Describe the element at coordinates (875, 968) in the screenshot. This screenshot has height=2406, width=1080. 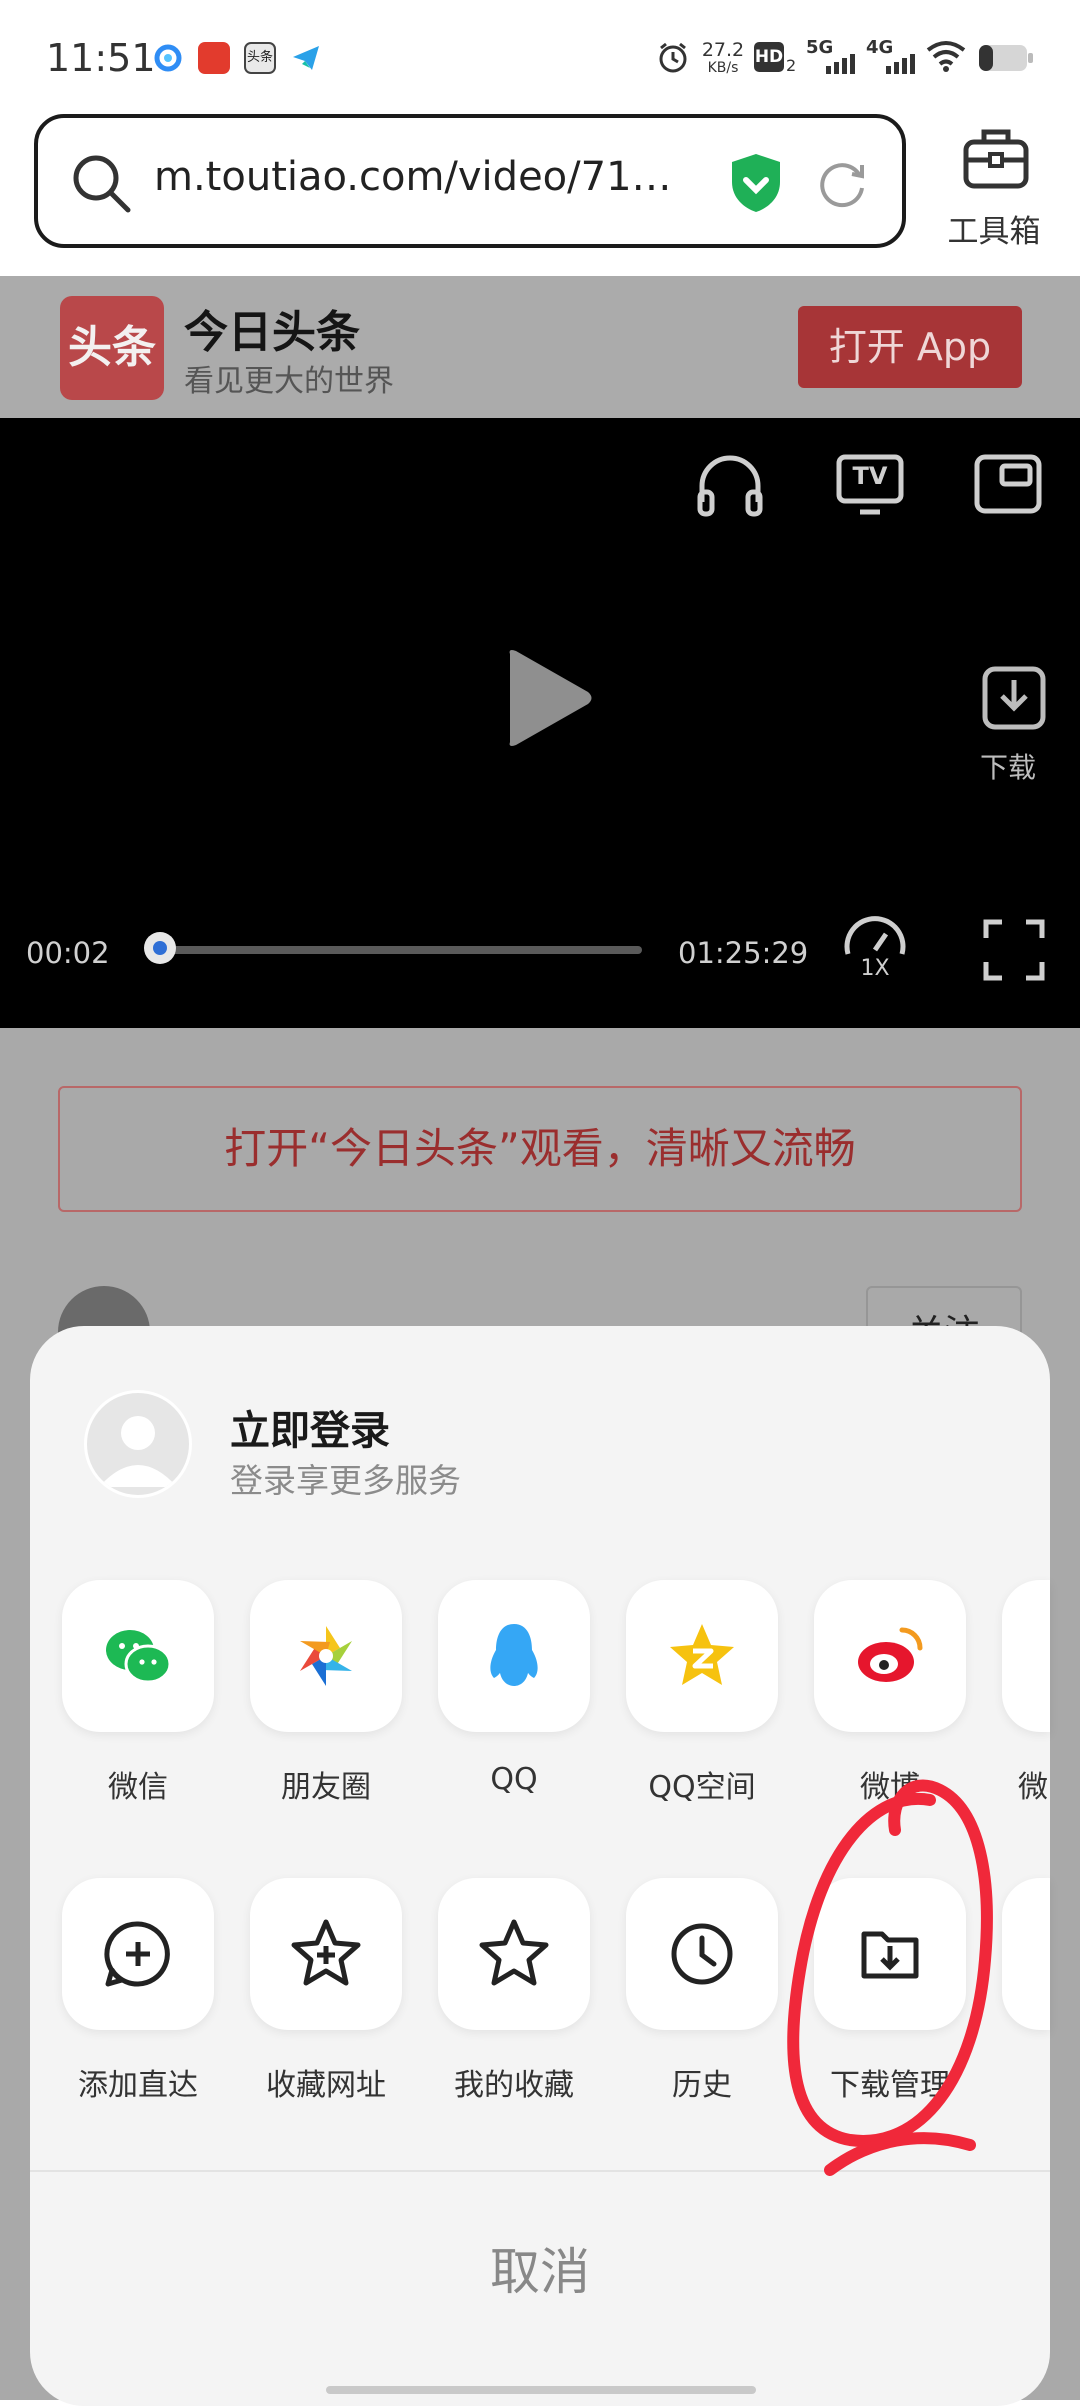
I see `speed-label: 1X` at that location.